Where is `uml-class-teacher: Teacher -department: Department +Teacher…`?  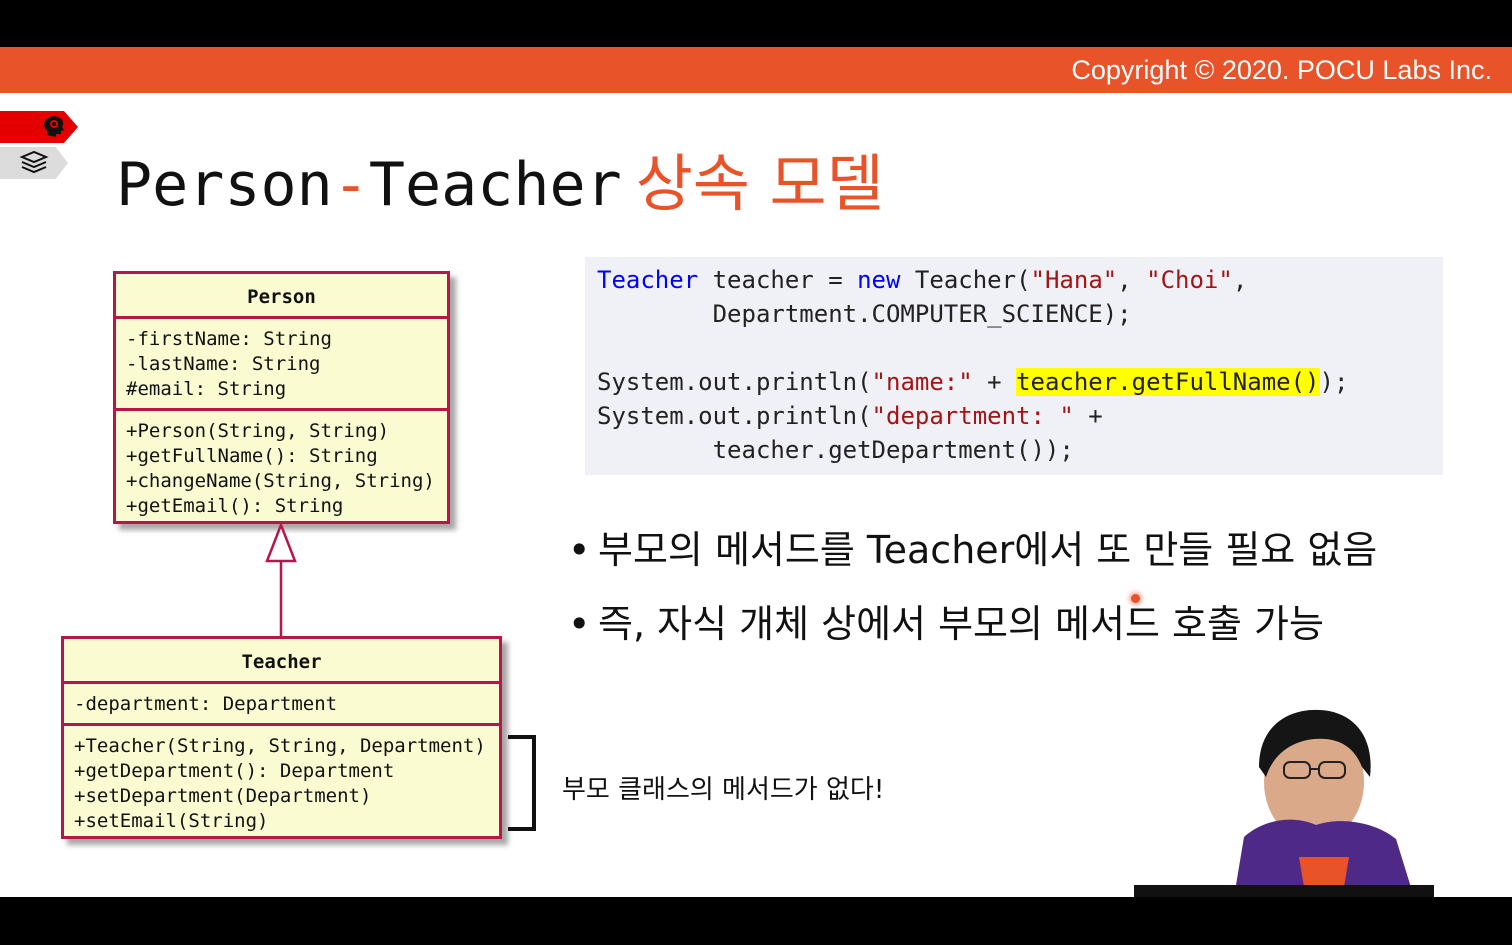 uml-class-teacher: Teacher -department: Department +Teacher… is located at coordinates (281, 737).